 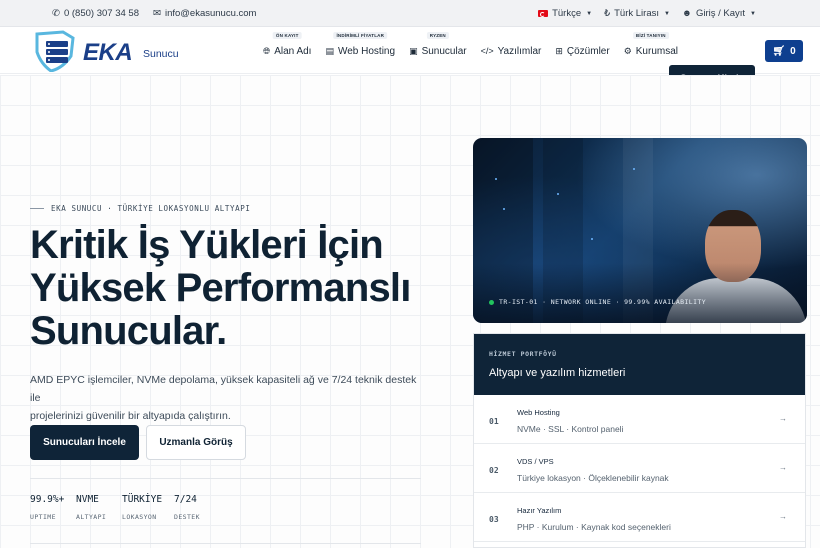 I want to click on service-subtitle: NVMe · SSL · Kontrol paneli, so click(x=570, y=429).